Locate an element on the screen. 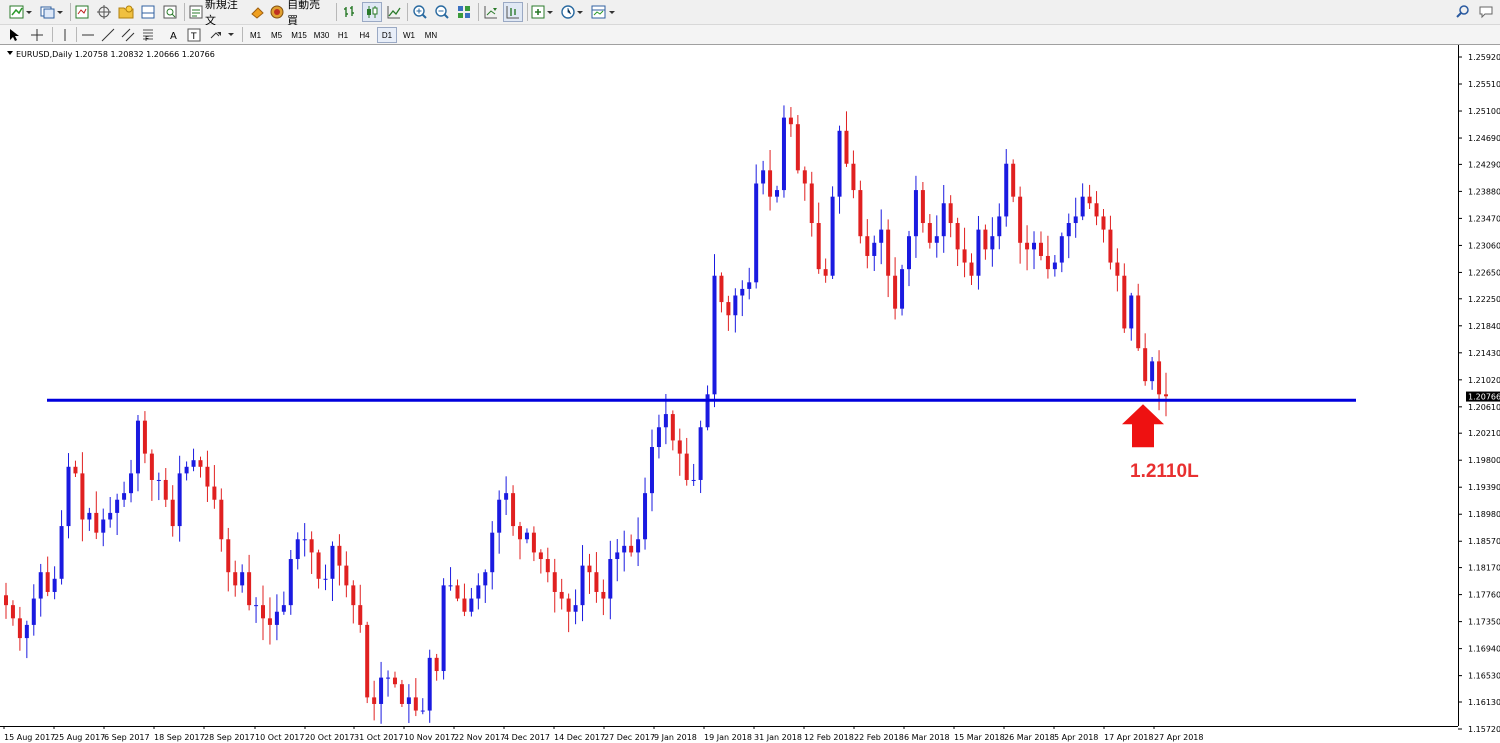 This screenshot has width=1500, height=743. date-tick-label: 6 Mar 2018 is located at coordinates (927, 737).